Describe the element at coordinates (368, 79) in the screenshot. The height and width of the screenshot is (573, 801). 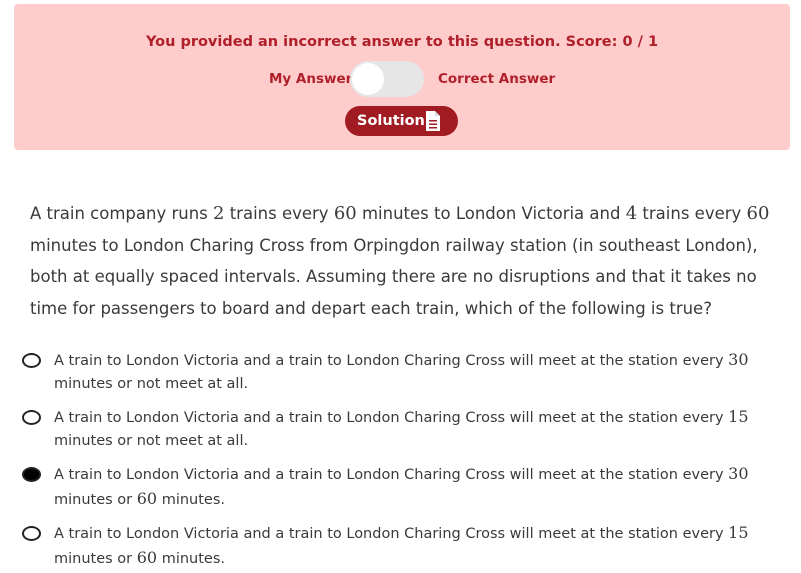
I see `toggle-knob` at that location.